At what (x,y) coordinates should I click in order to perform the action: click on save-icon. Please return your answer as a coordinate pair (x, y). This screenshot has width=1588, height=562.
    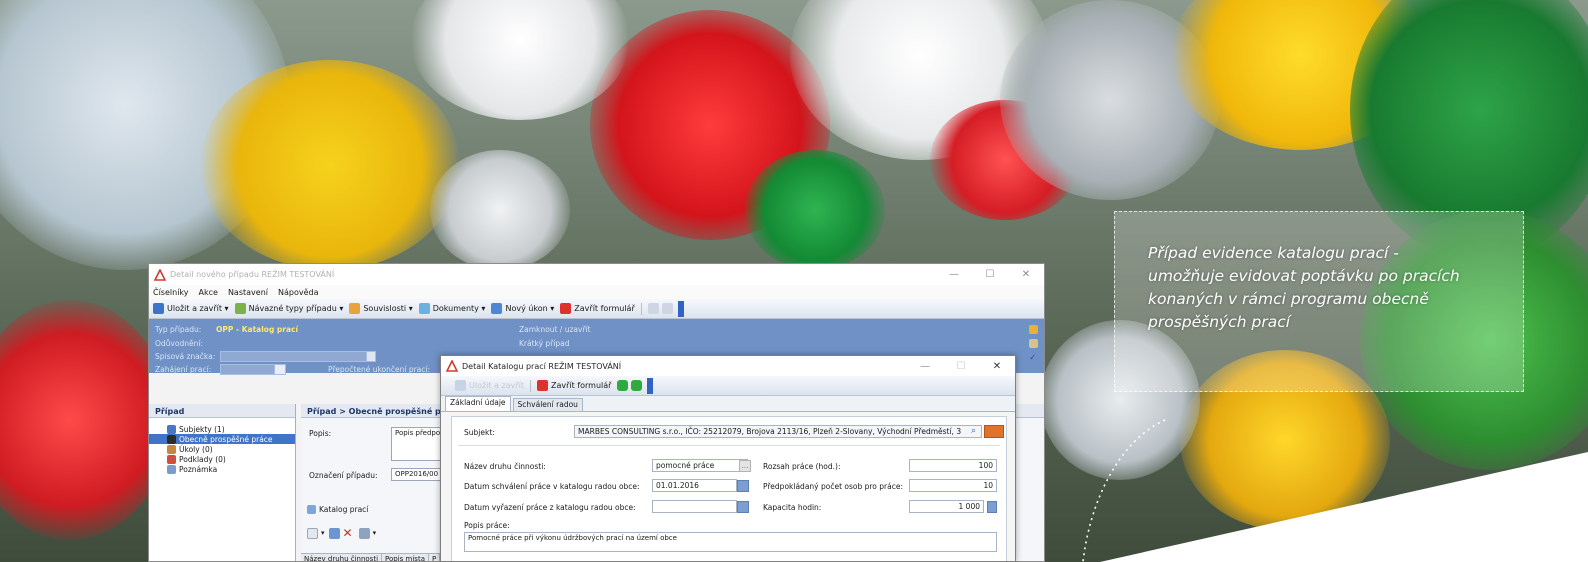
    Looking at the image, I should click on (158, 308).